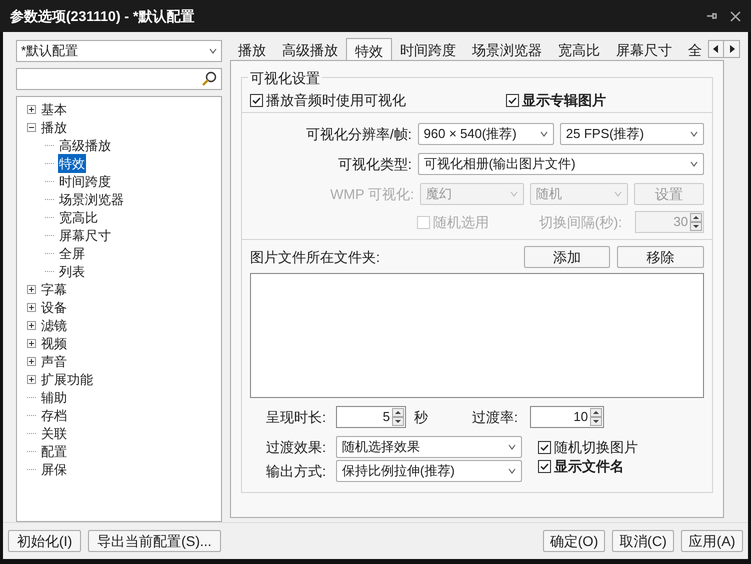 This screenshot has height=564, width=751. What do you see at coordinates (579, 50) in the screenshot?
I see `tab: 宽高比` at bounding box center [579, 50].